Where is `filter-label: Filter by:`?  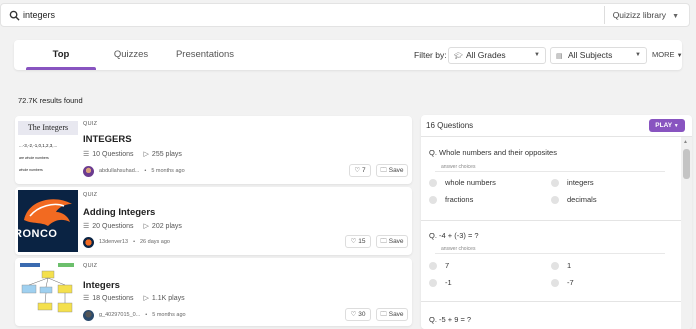
filter-label: Filter by: is located at coordinates (430, 55).